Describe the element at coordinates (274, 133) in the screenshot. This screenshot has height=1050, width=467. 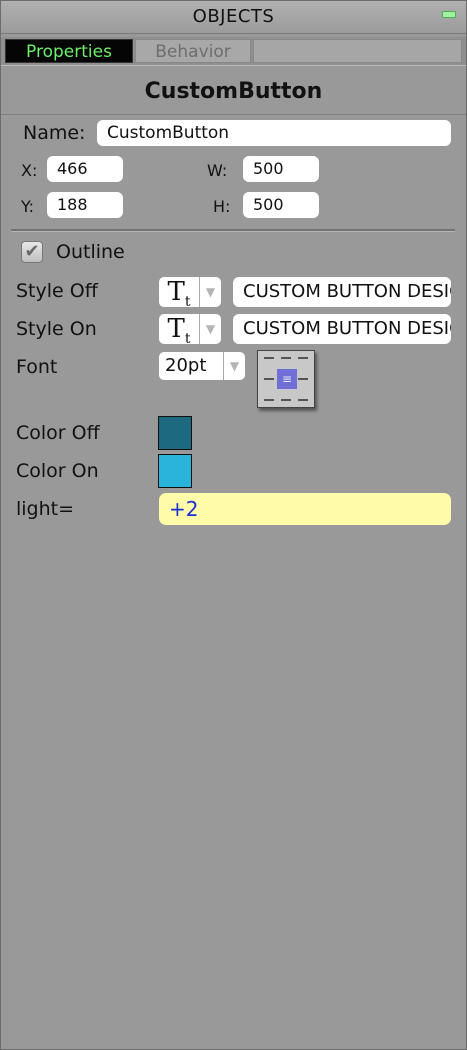
I see `name-field: CustomButton` at that location.